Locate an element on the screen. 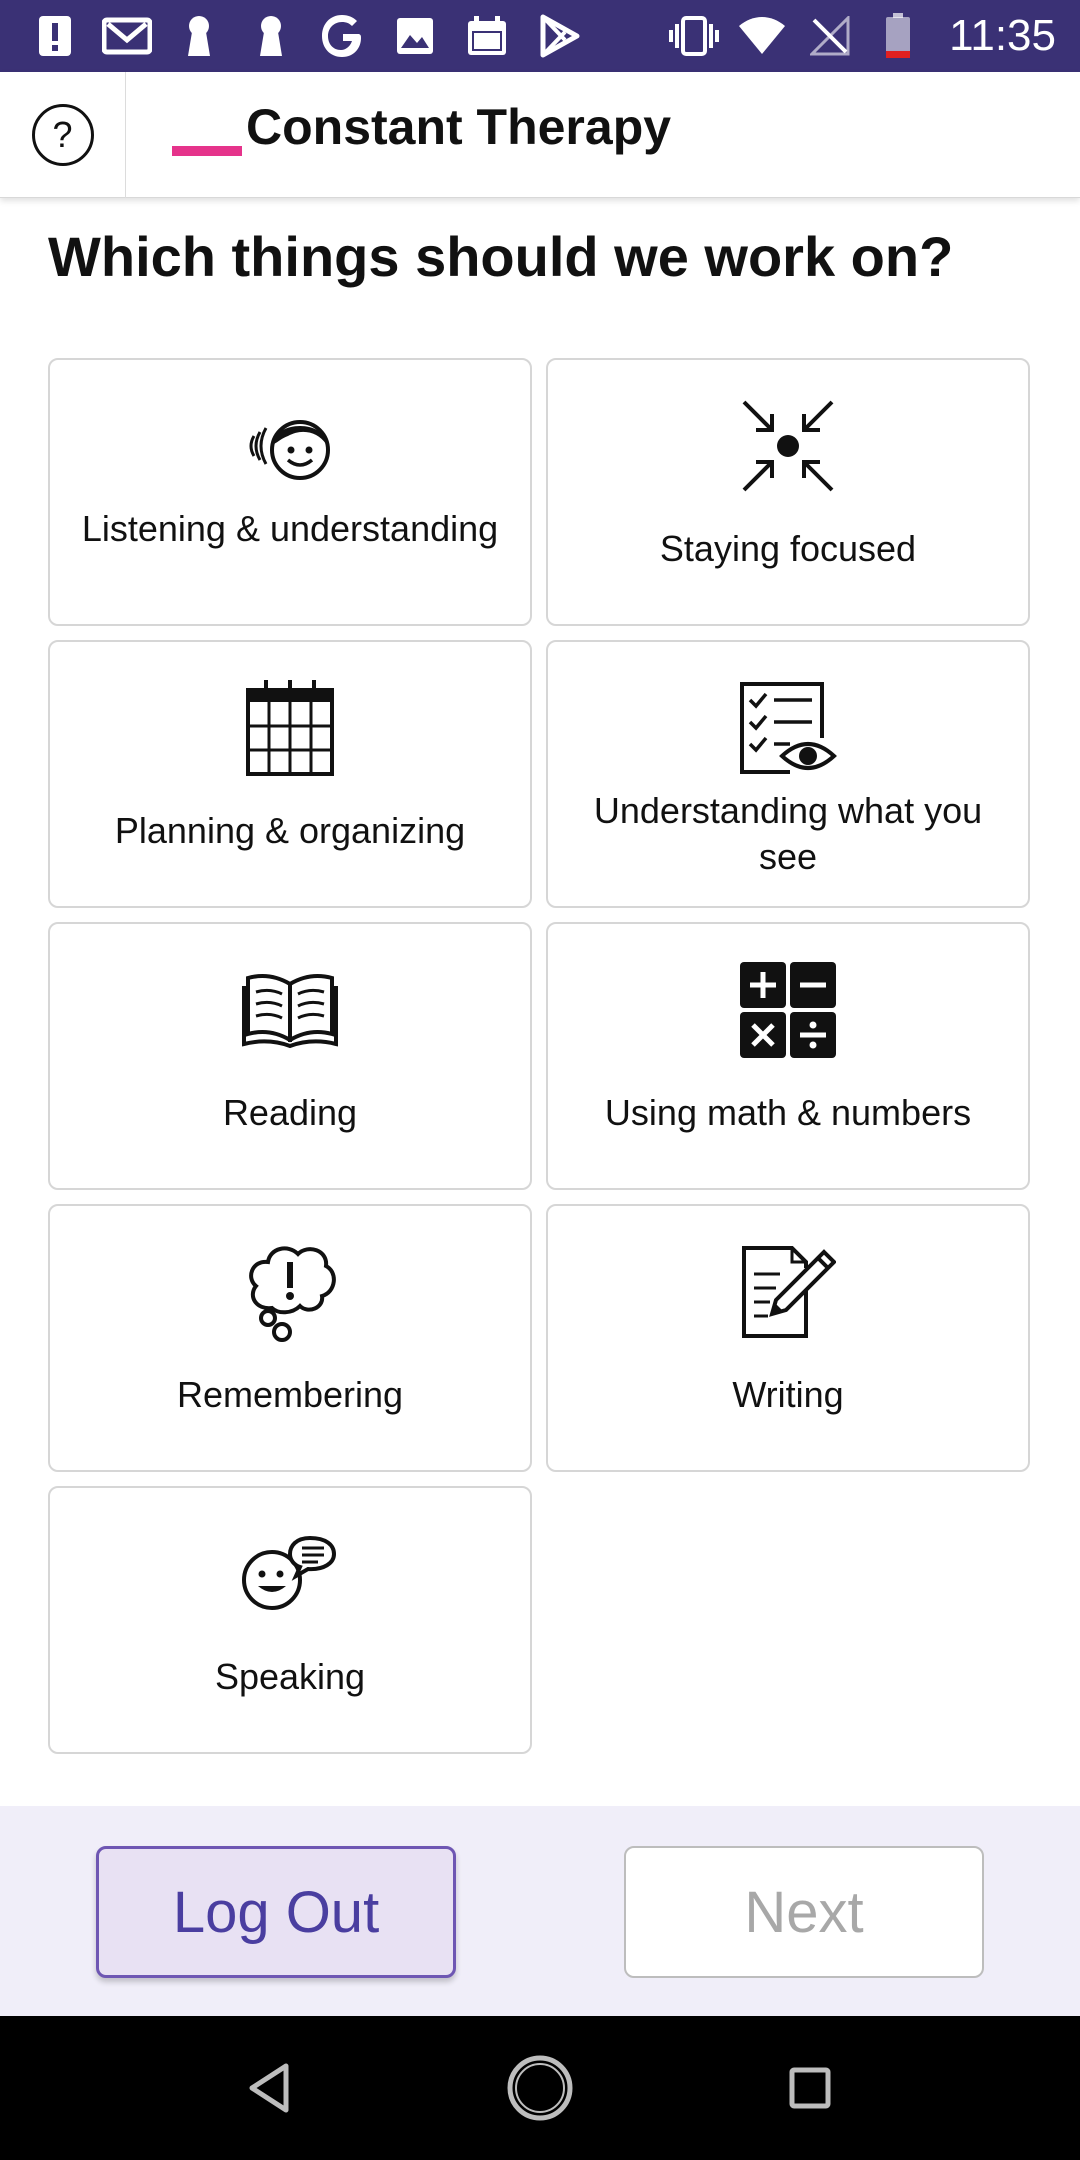 This screenshot has height=2160, width=1080. battery-low-icon is located at coordinates (898, 36).